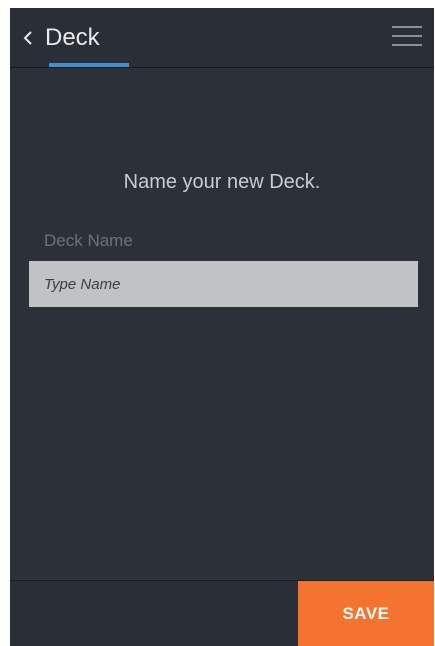 Image resolution: width=435 pixels, height=646 pixels. Describe the element at coordinates (222, 182) in the screenshot. I see `prompt-text: Name your new Deck.` at that location.